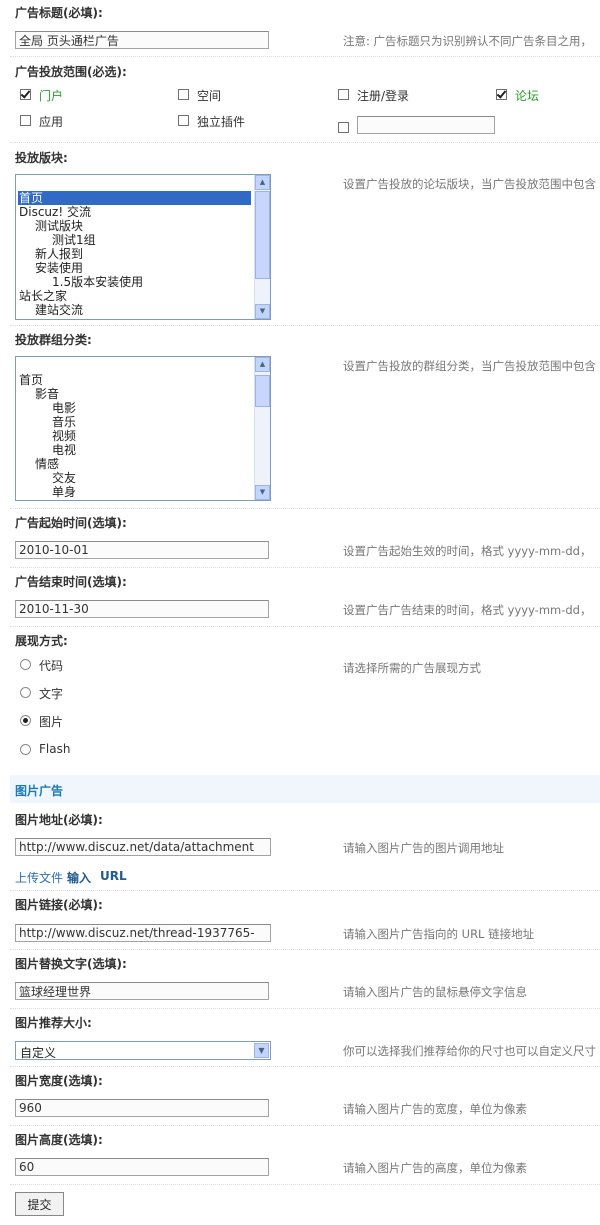  Describe the element at coordinates (59, 226) in the screenshot. I see `list-item: 测试版块` at that location.